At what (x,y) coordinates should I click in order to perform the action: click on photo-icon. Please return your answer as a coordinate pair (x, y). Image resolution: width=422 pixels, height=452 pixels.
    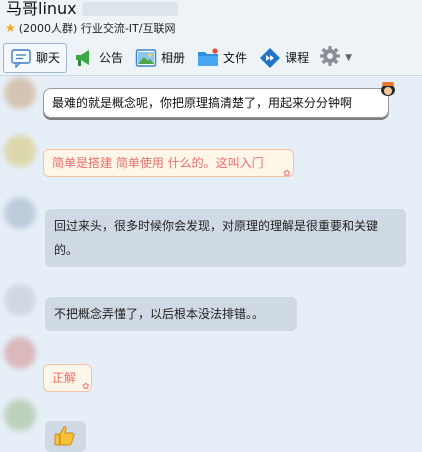
    Looking at the image, I should click on (146, 58).